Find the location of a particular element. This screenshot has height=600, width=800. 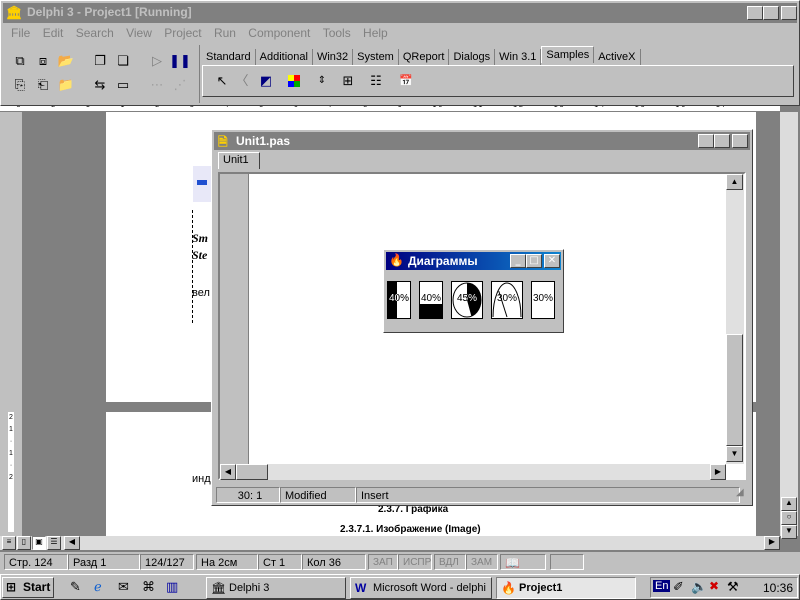

menu-tools: Tools is located at coordinates (337, 33).